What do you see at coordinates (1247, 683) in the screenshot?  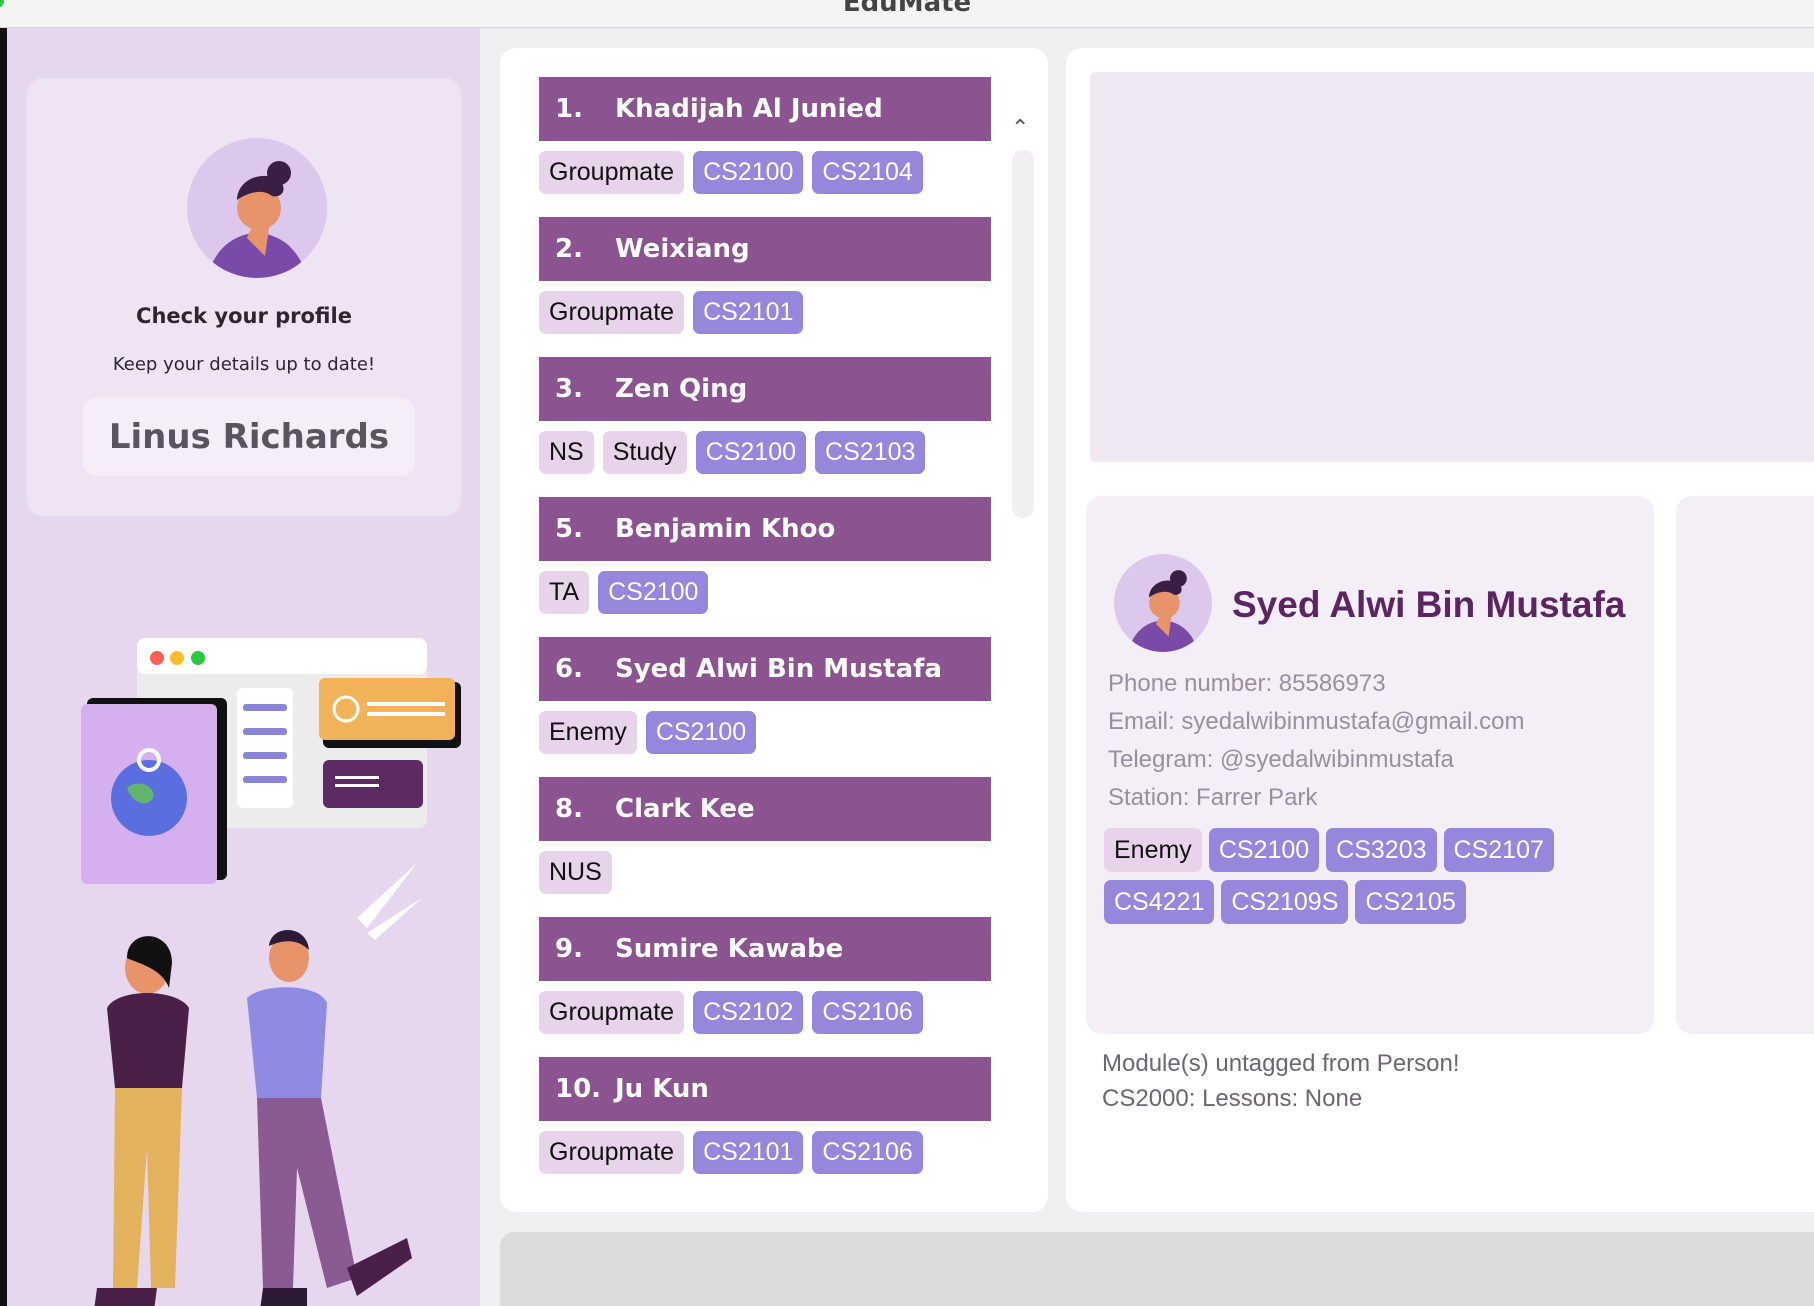 I see `detail-phone: Phone number: 85586973` at bounding box center [1247, 683].